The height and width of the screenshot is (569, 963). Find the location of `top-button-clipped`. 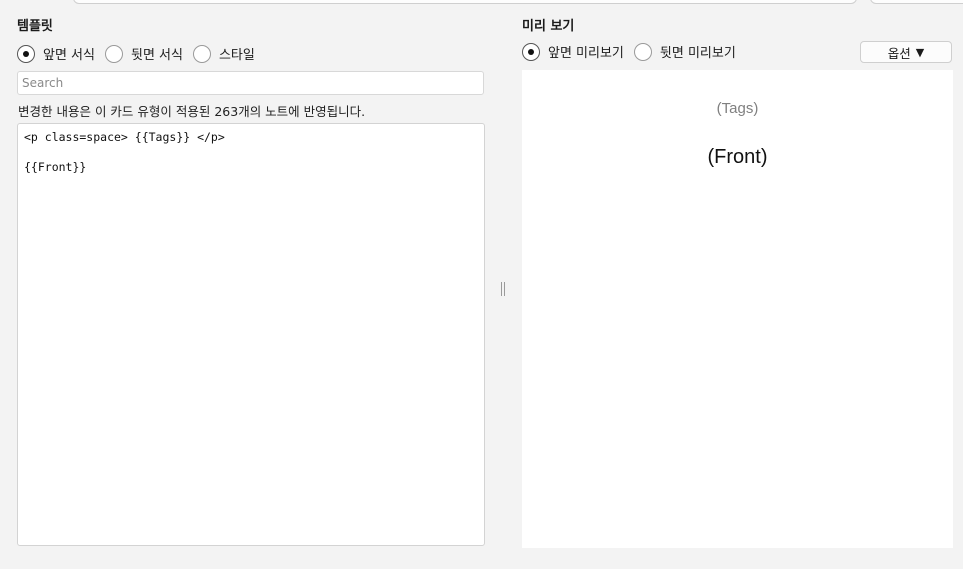

top-button-clipped is located at coordinates (916, 2).